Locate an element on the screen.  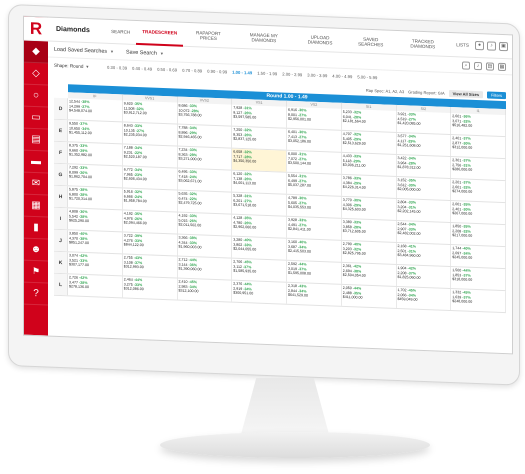
grid-cell: 2,201 -37% 2,601 -32% $274,000.00 is located at coordinates (478, 191).